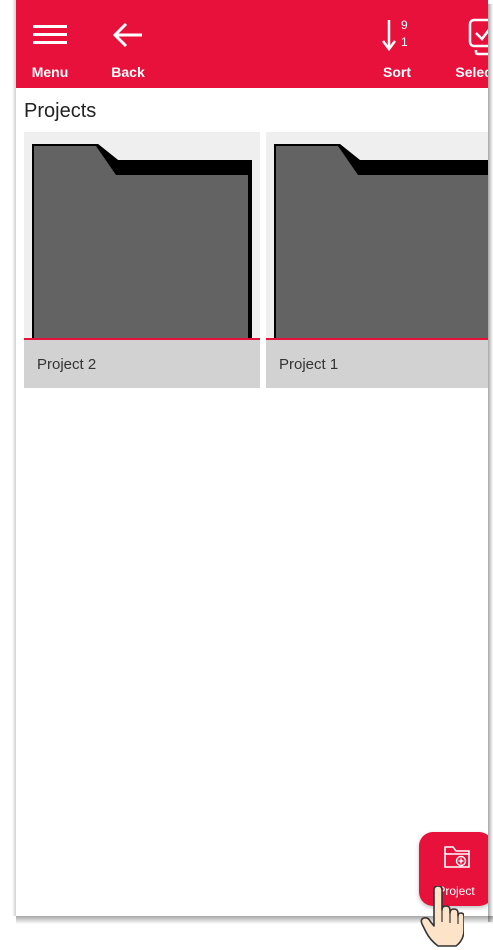  What do you see at coordinates (395, 35) in the screenshot?
I see `sort-descending-icon: 9 1` at bounding box center [395, 35].